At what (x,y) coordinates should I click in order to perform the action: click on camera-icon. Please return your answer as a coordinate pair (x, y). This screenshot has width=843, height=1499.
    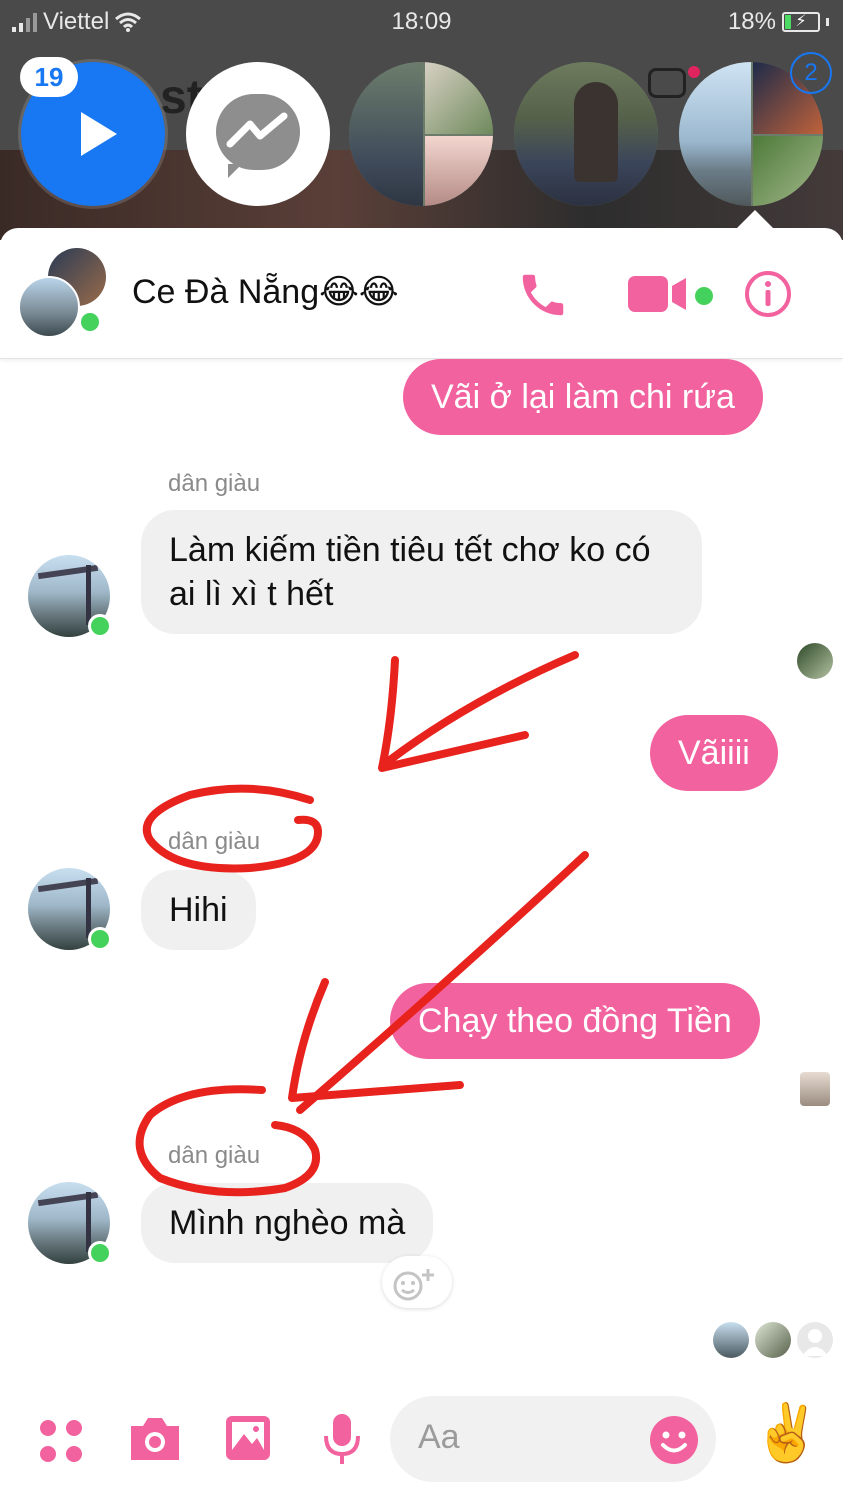
    Looking at the image, I should click on (155, 1439).